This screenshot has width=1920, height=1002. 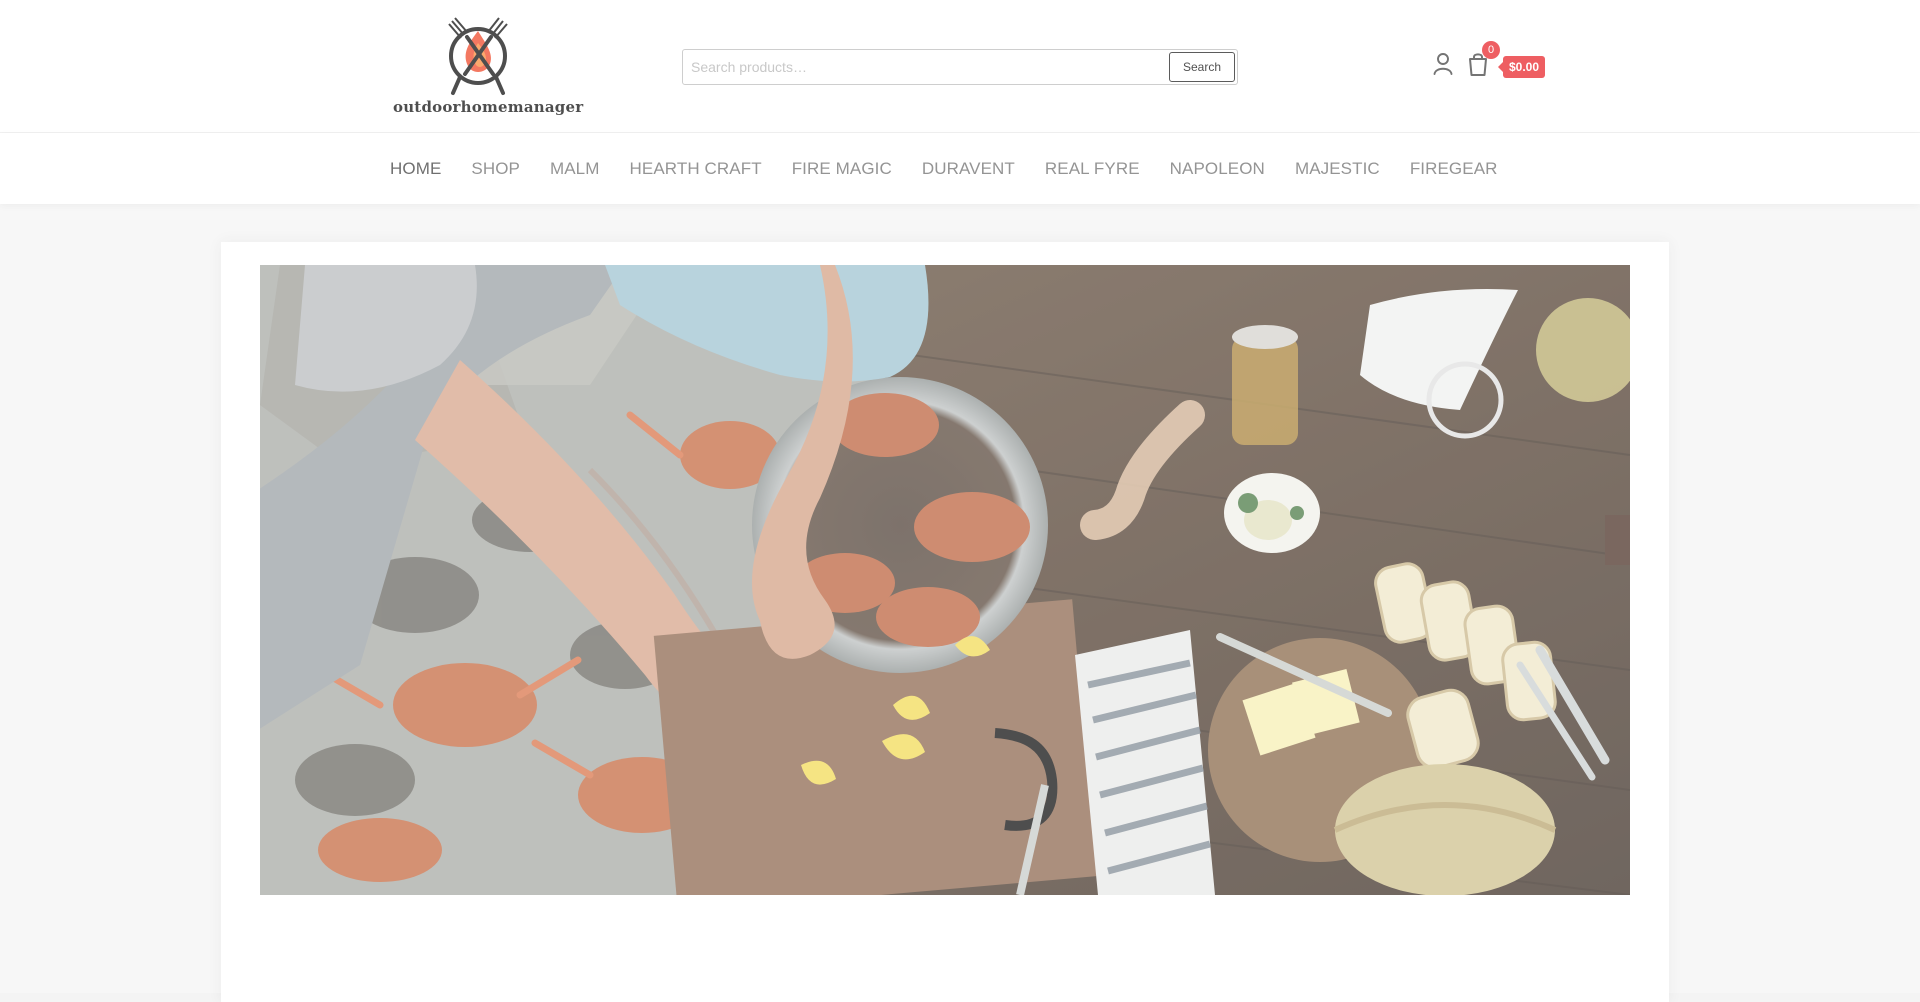 What do you see at coordinates (1454, 169) in the screenshot?
I see `nav-item-firegear: FIREGEAR` at bounding box center [1454, 169].